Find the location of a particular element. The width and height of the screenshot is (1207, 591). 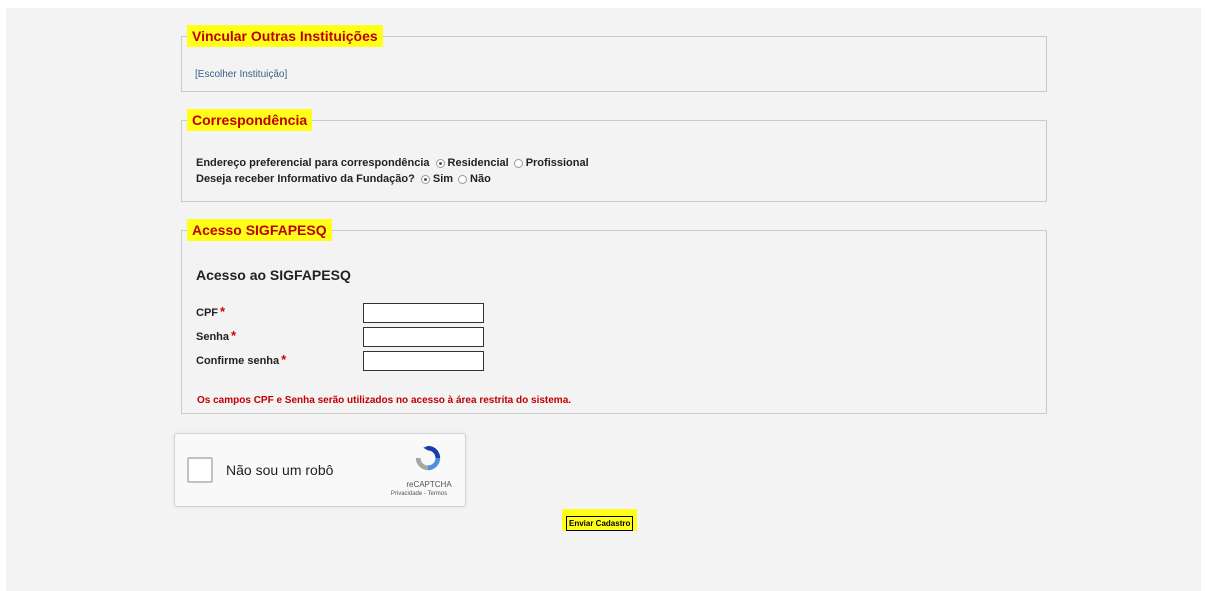

recaptcha-brand: reCAPTCHA is located at coordinates (429, 484).